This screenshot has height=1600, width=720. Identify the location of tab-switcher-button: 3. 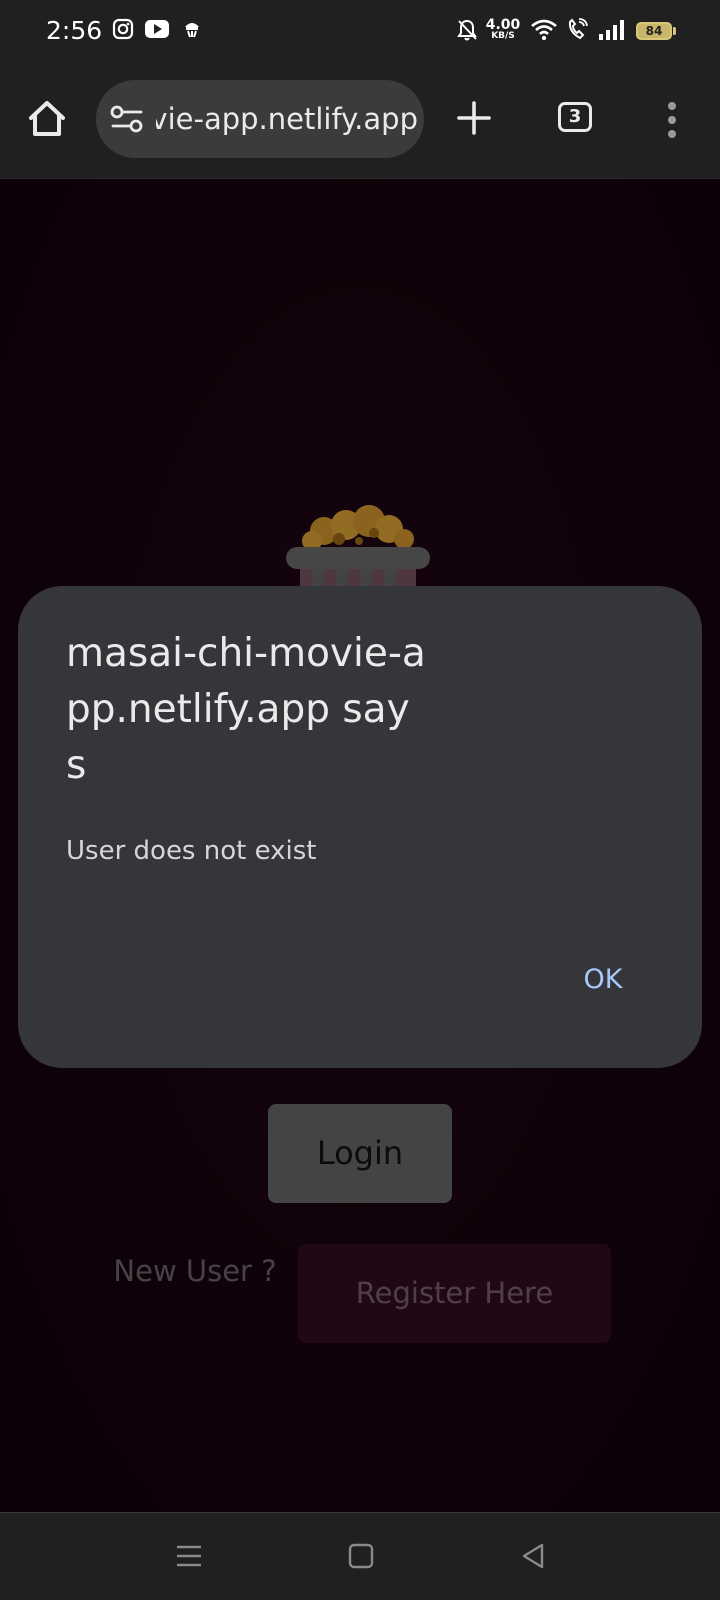
(575, 117).